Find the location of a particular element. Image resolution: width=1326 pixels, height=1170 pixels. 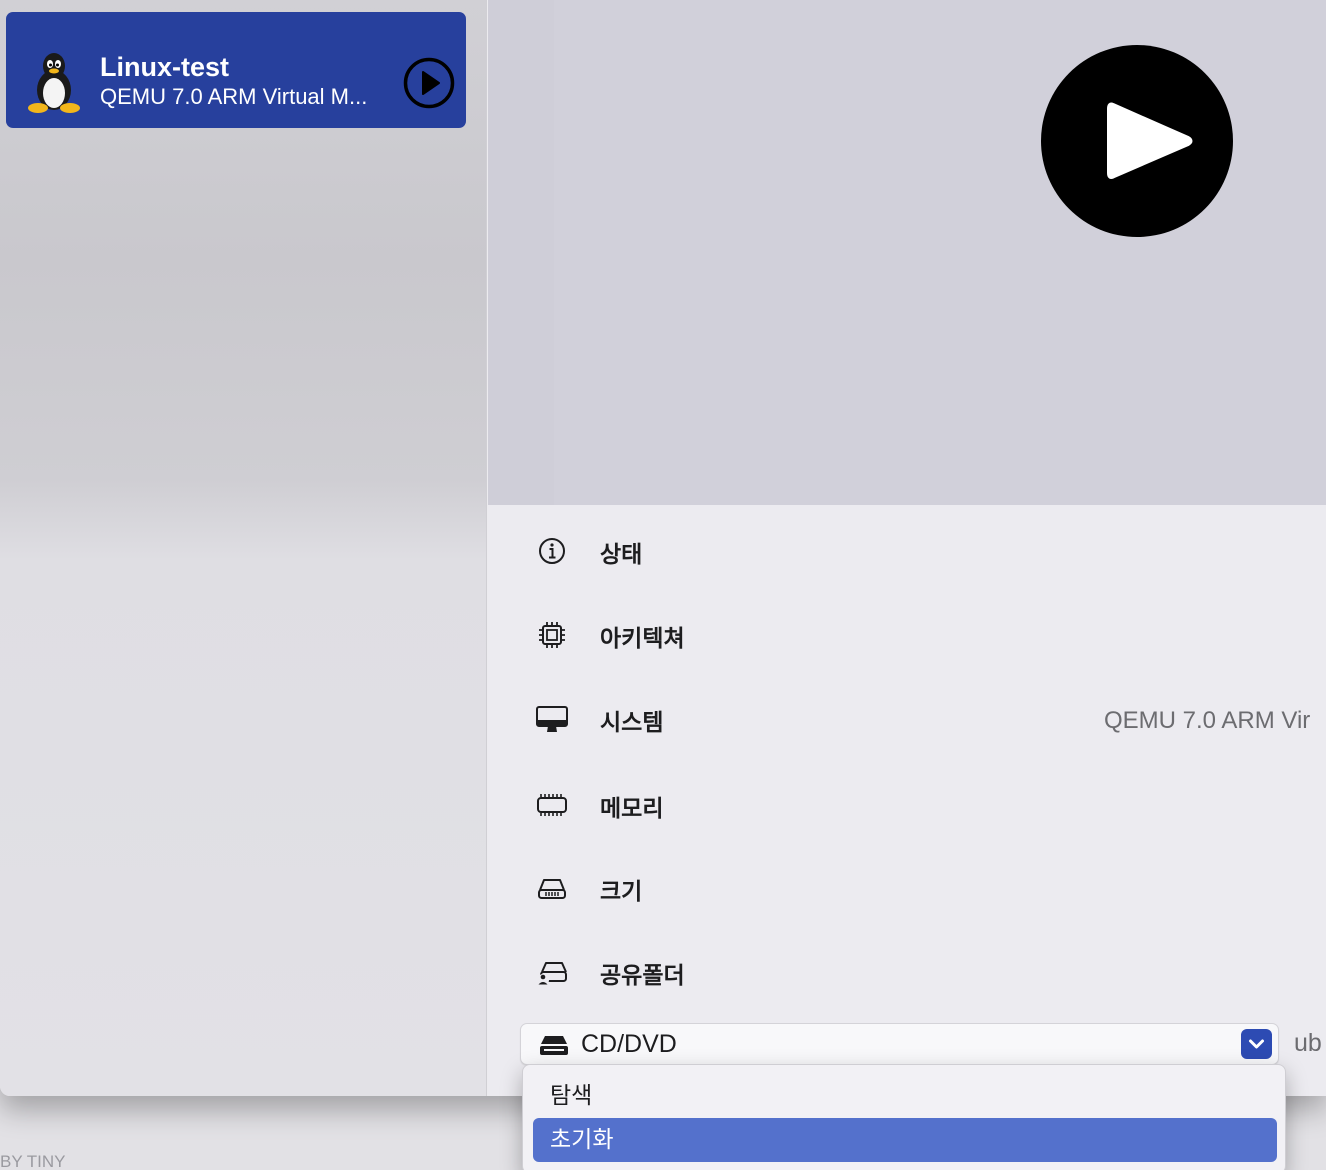

tux-penguin-icon is located at coordinates (54, 83).